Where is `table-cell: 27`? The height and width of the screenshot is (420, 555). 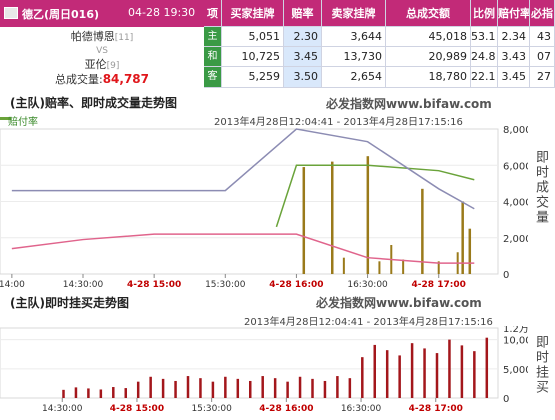 table-cell: 27 is located at coordinates (542, 77).